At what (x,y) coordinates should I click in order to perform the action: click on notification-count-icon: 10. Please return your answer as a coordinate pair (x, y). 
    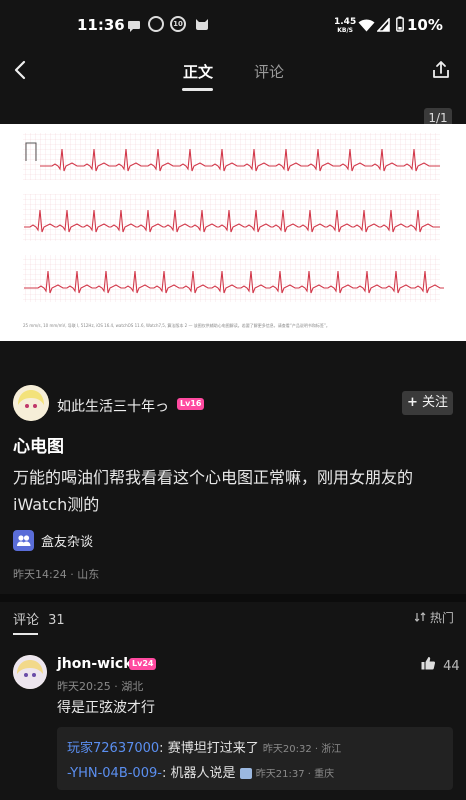
    Looking at the image, I should click on (178, 24).